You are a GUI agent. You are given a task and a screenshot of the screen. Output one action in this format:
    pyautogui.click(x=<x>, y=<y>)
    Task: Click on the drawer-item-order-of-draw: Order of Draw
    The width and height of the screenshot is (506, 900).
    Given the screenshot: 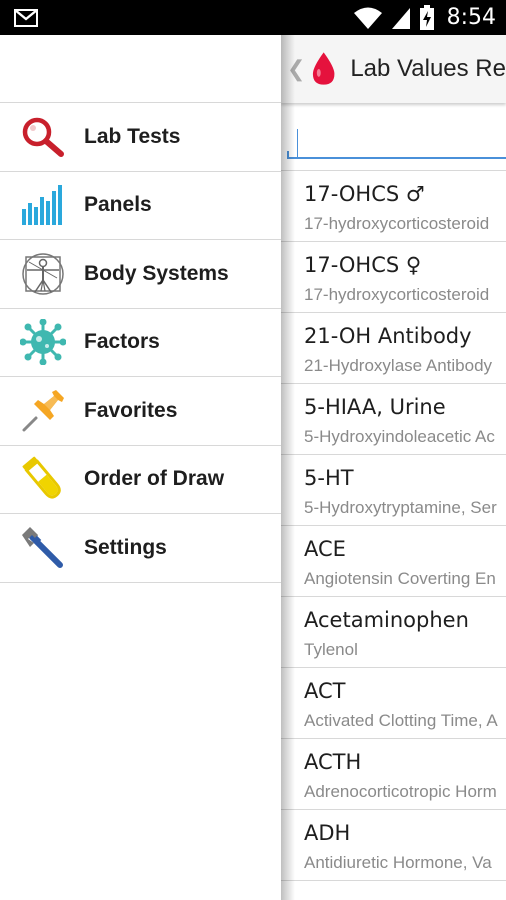 What is the action you would take?
    pyautogui.click(x=140, y=480)
    